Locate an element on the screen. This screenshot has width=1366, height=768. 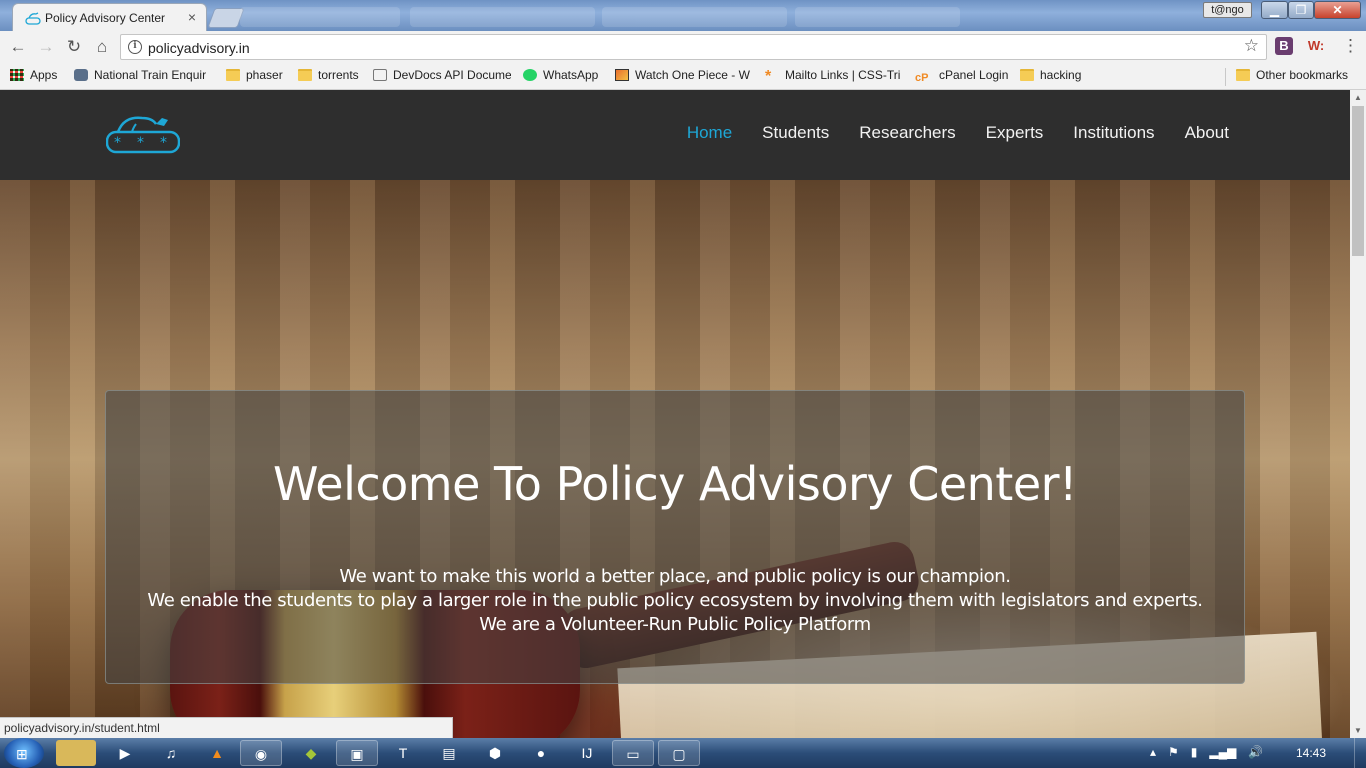
video-icon is located at coordinates (622, 75).